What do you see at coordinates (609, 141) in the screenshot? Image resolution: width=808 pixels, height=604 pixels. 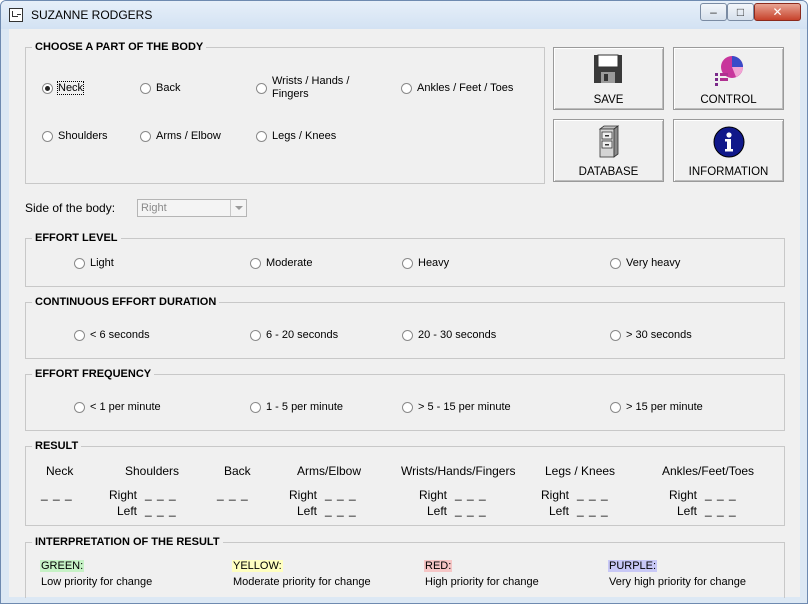 I see `filing-cabinet-icon` at bounding box center [609, 141].